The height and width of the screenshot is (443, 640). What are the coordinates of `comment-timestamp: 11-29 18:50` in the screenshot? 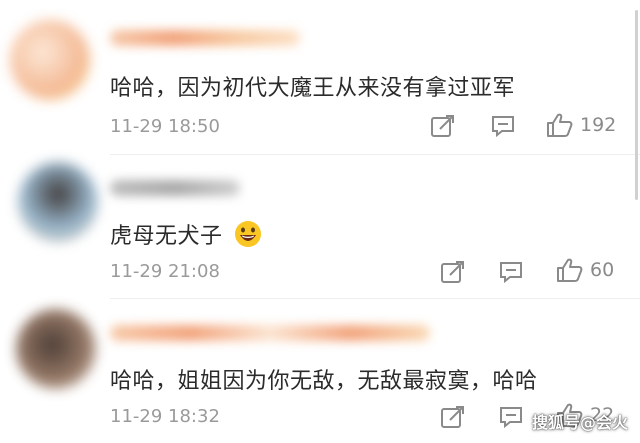 It's located at (165, 126).